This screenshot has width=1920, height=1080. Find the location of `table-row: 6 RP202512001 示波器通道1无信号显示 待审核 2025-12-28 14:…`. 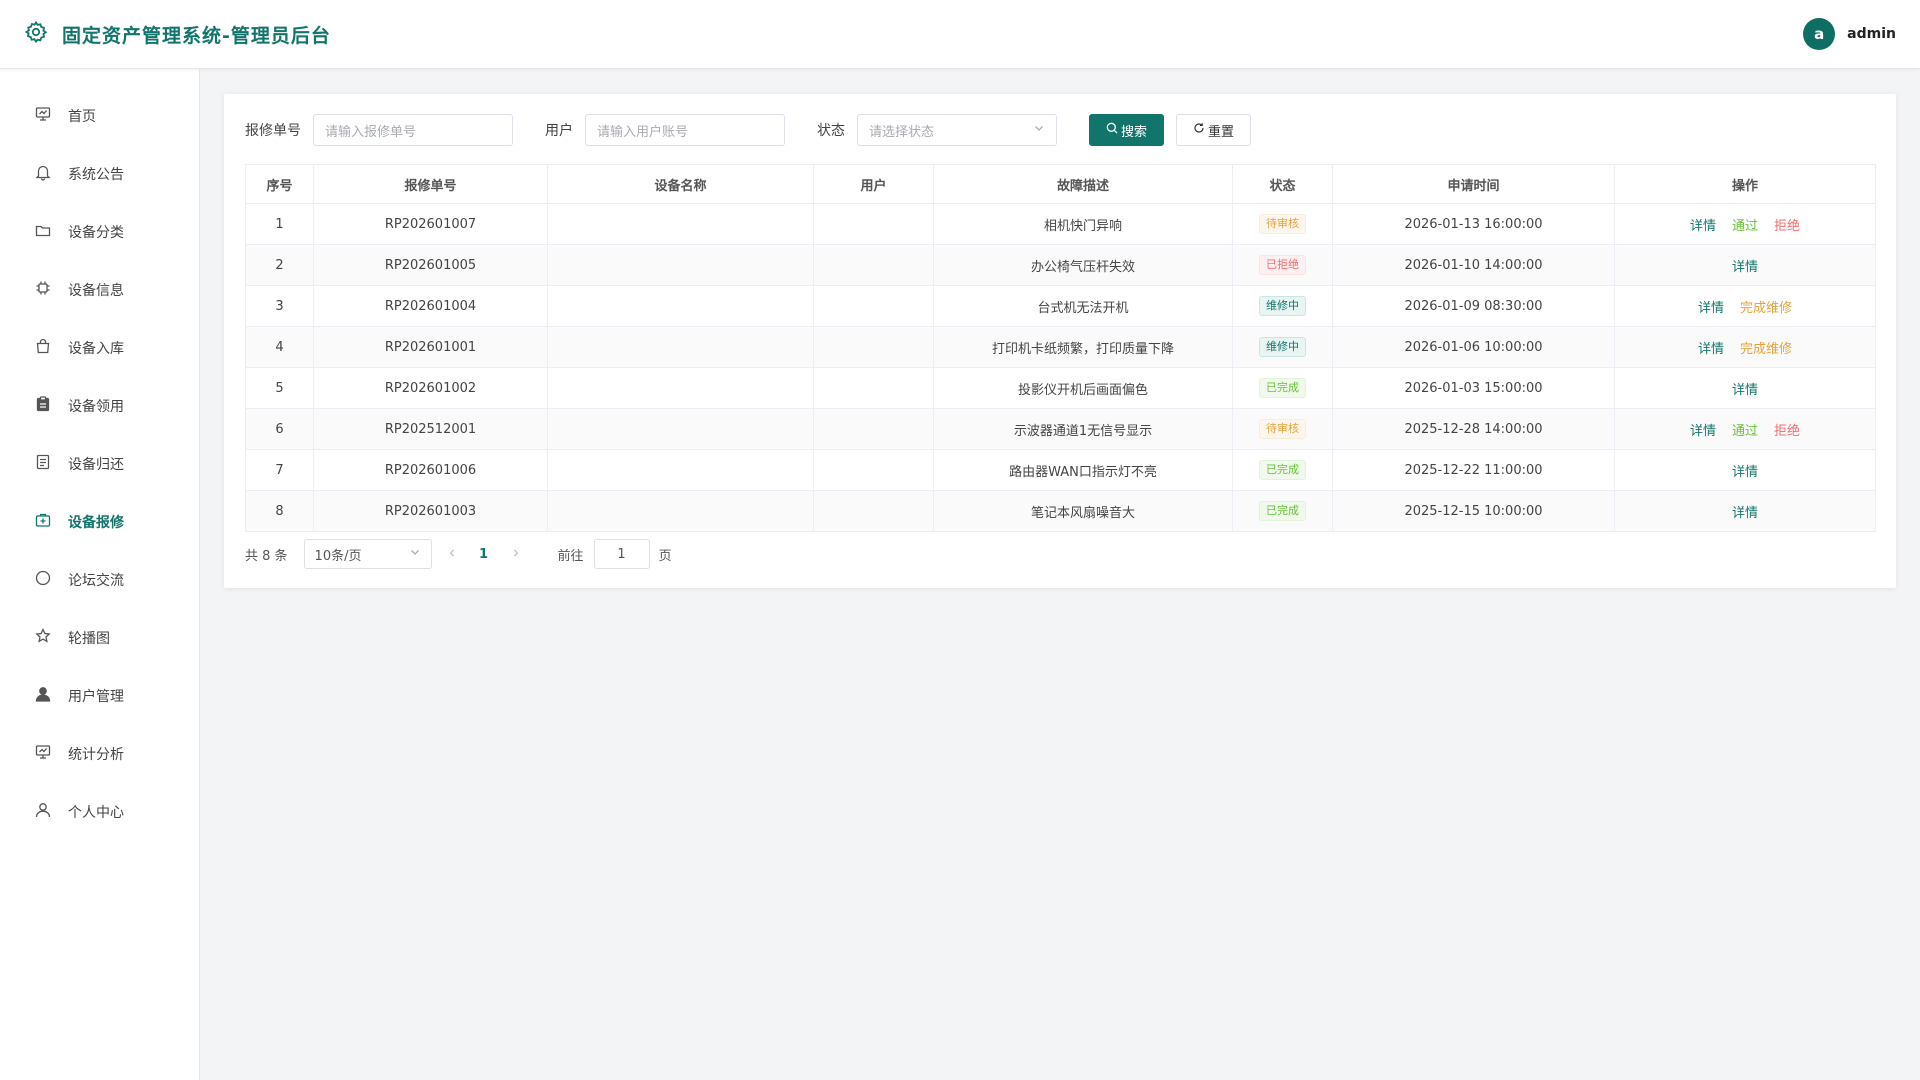

table-row: 6 RP202512001 示波器通道1无信号显示 待审核 2025-12-28 14:… is located at coordinates (1060, 429).